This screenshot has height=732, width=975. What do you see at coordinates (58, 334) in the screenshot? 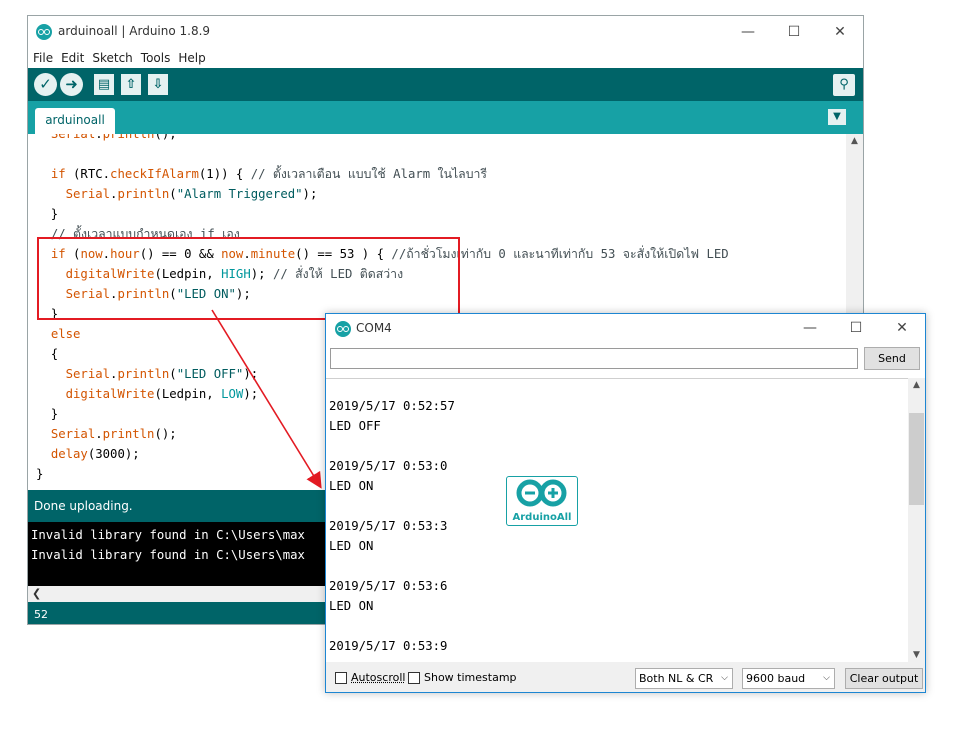
I see `code-line: else` at bounding box center [58, 334].